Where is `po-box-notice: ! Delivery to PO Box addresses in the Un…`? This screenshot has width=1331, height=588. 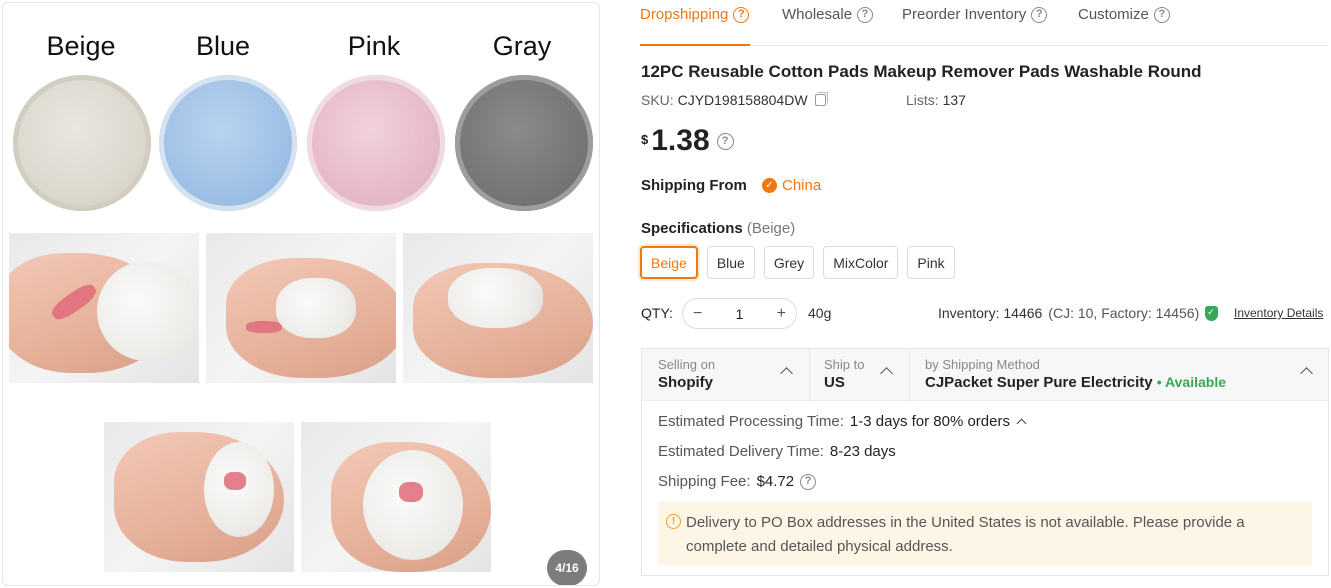
po-box-notice: ! Delivery to PO Box addresses in the Un… is located at coordinates (985, 533).